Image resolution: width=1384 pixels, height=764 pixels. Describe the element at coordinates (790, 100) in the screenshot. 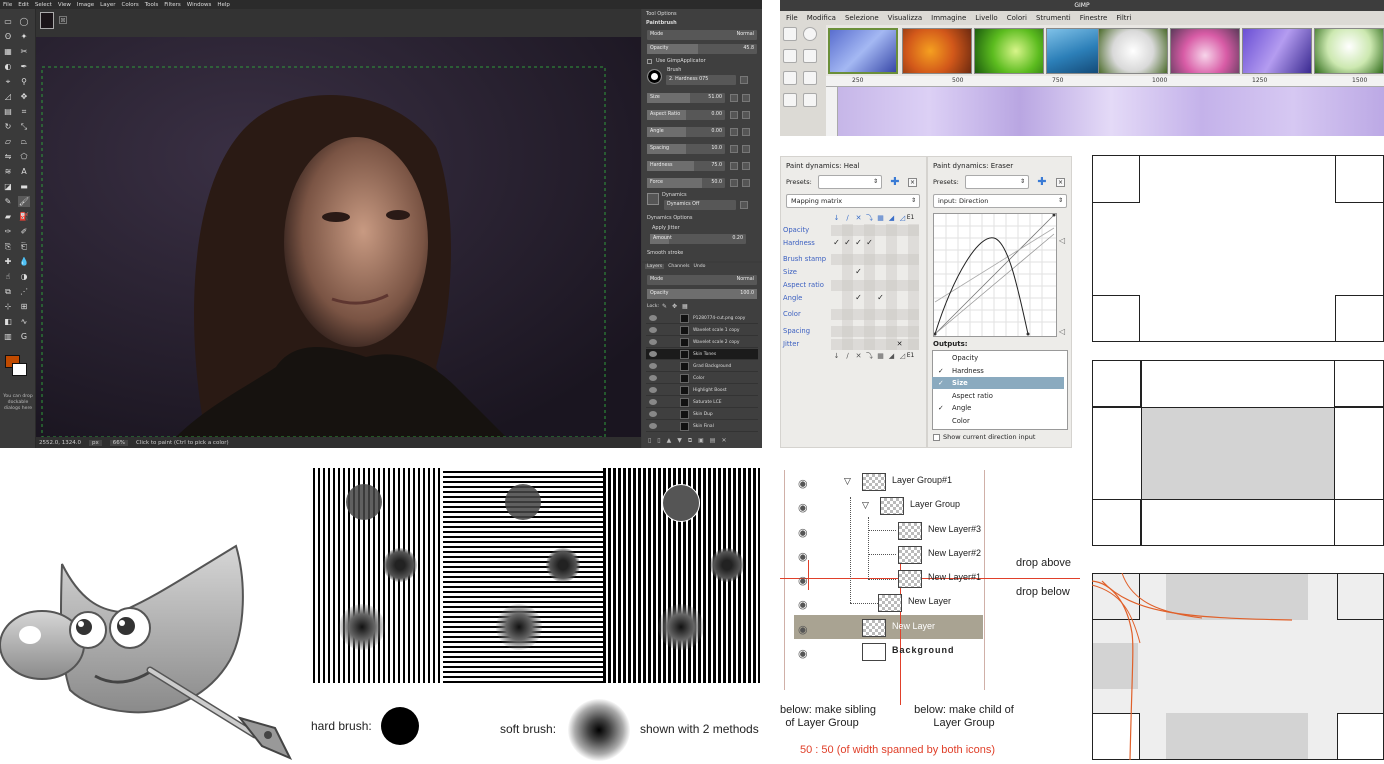

I see `paths-icon` at that location.